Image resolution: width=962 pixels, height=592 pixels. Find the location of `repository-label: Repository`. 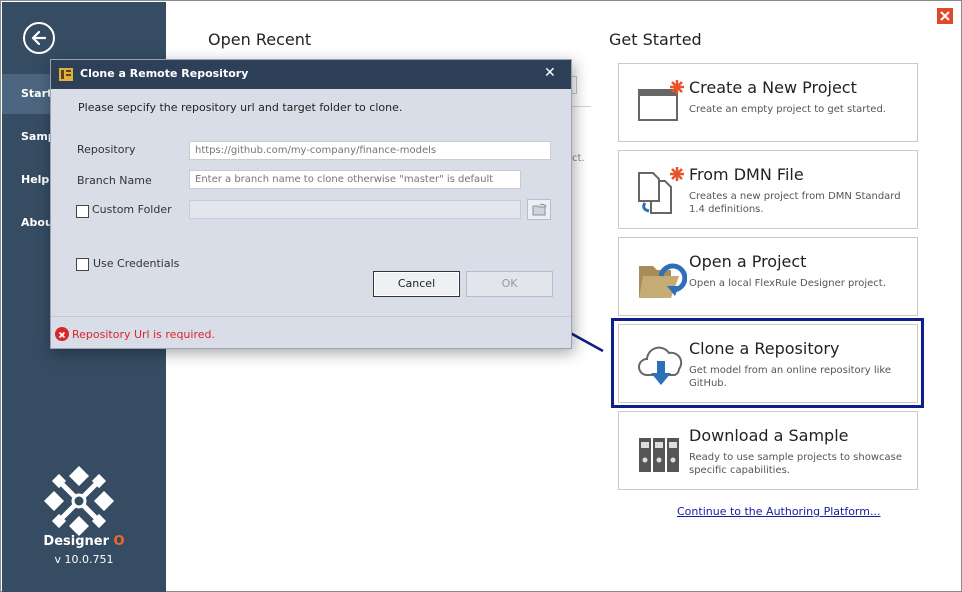

repository-label: Repository is located at coordinates (106, 149).